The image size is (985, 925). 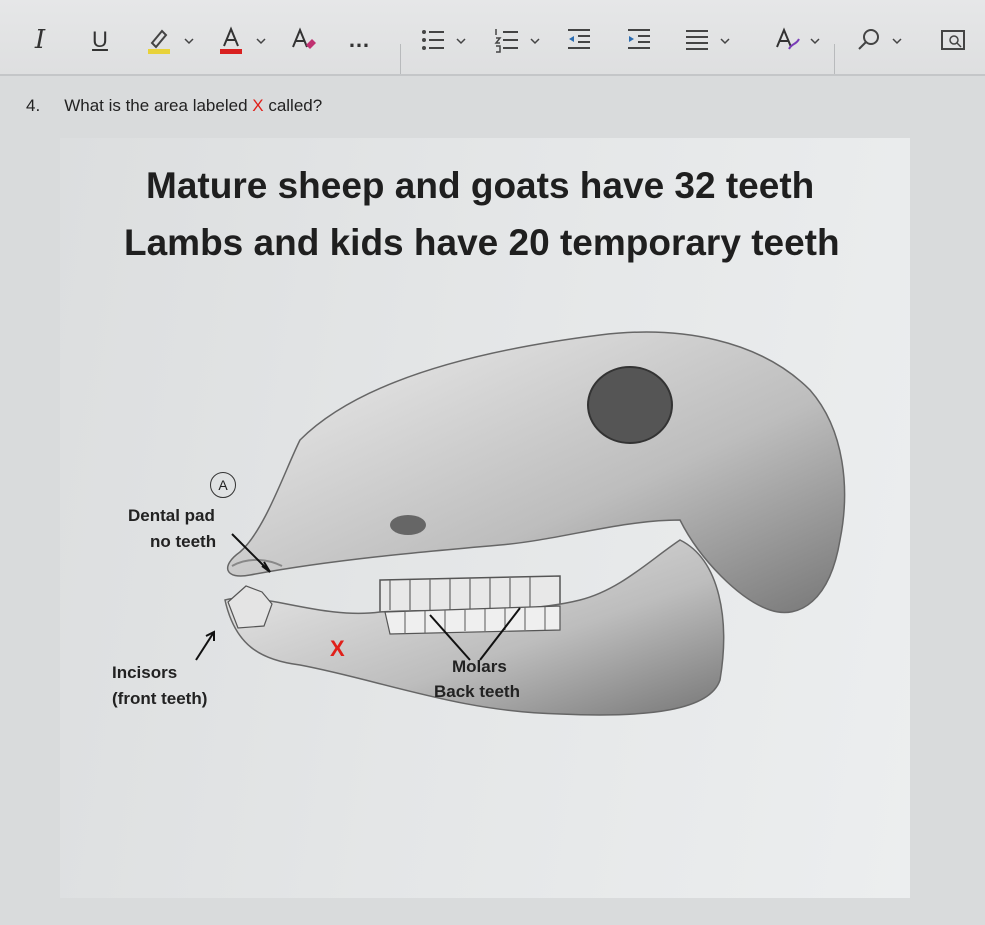 What do you see at coordinates (145, 672) in the screenshot?
I see `incisors-label: Incisors` at bounding box center [145, 672].